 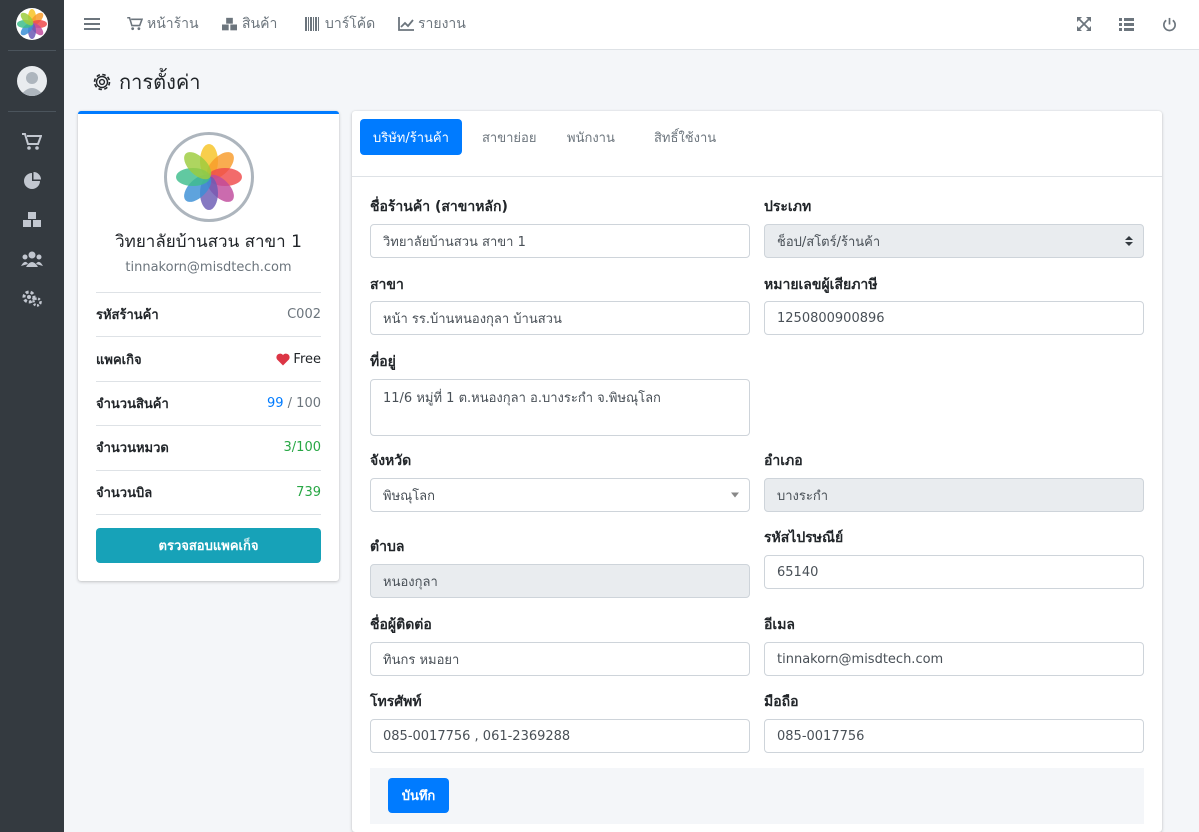 I want to click on users-icon, so click(x=32, y=259).